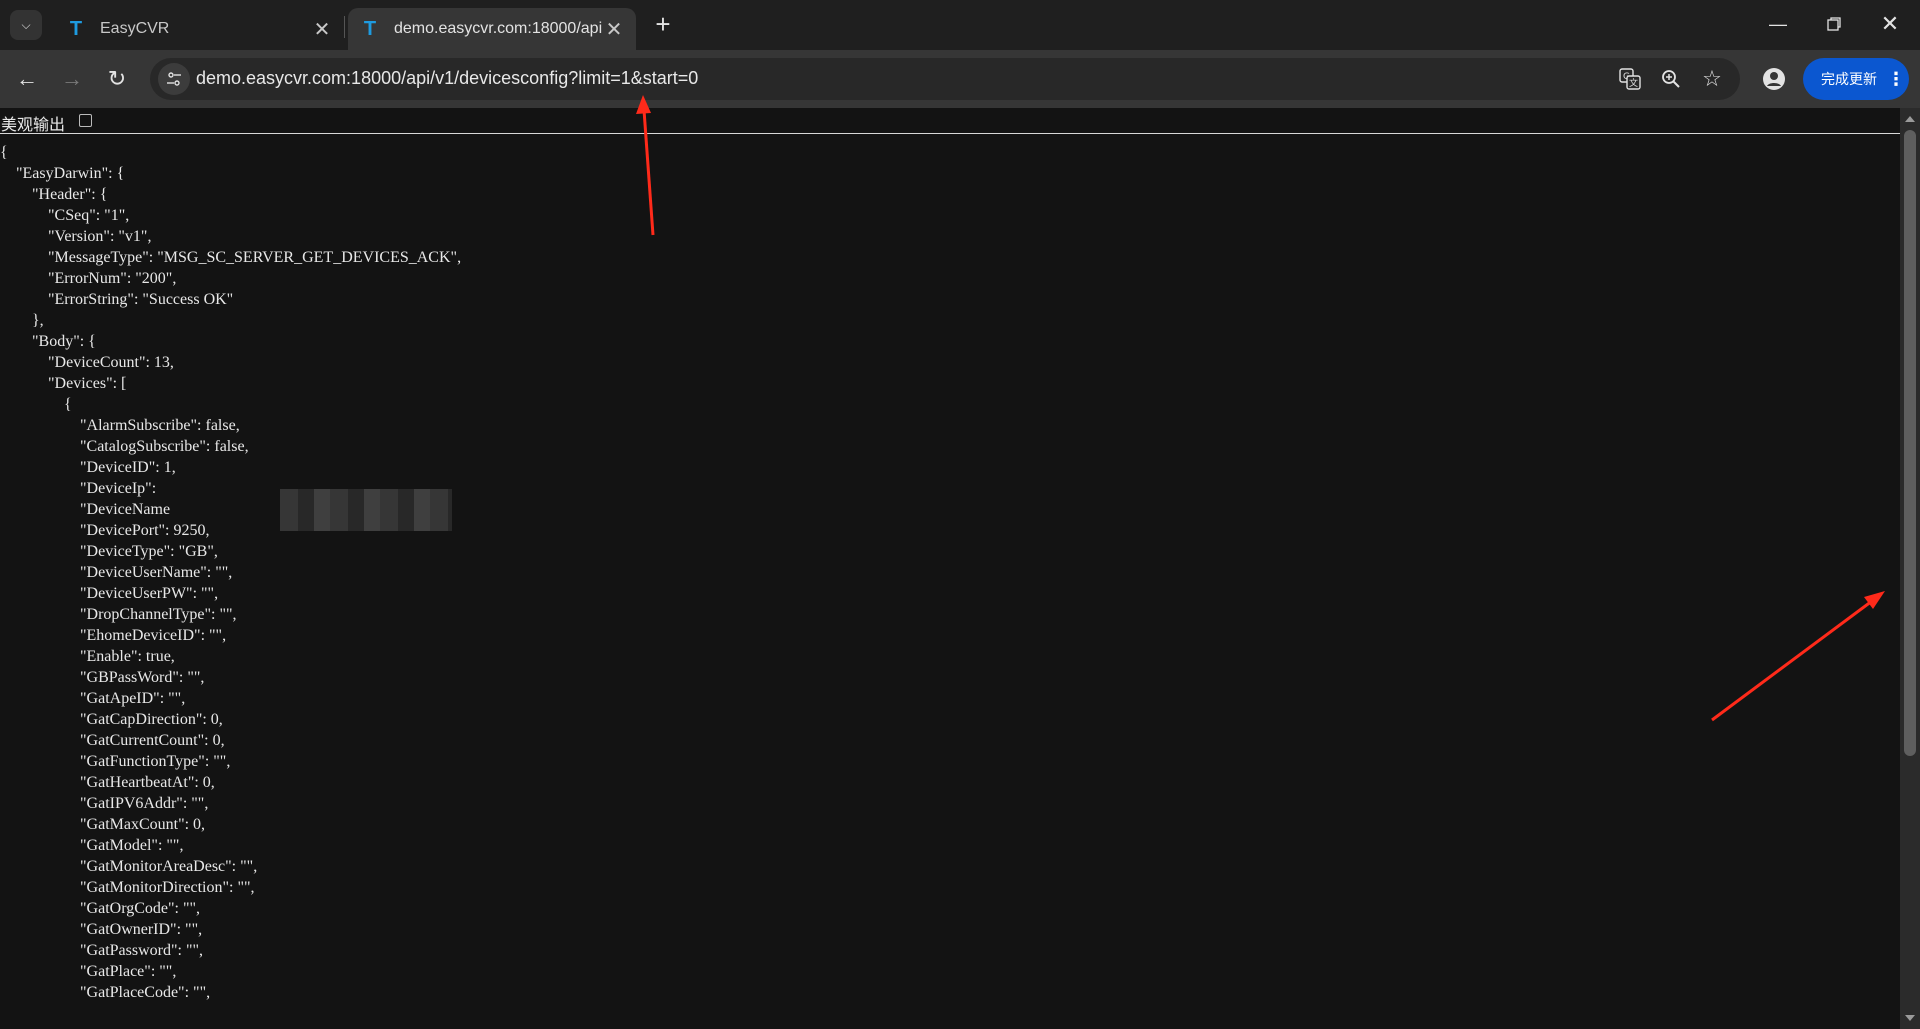 This screenshot has height=1029, width=1920. Describe the element at coordinates (199, 29) in the screenshot. I see `tab-easycvr: T EasyCVR ✕` at that location.